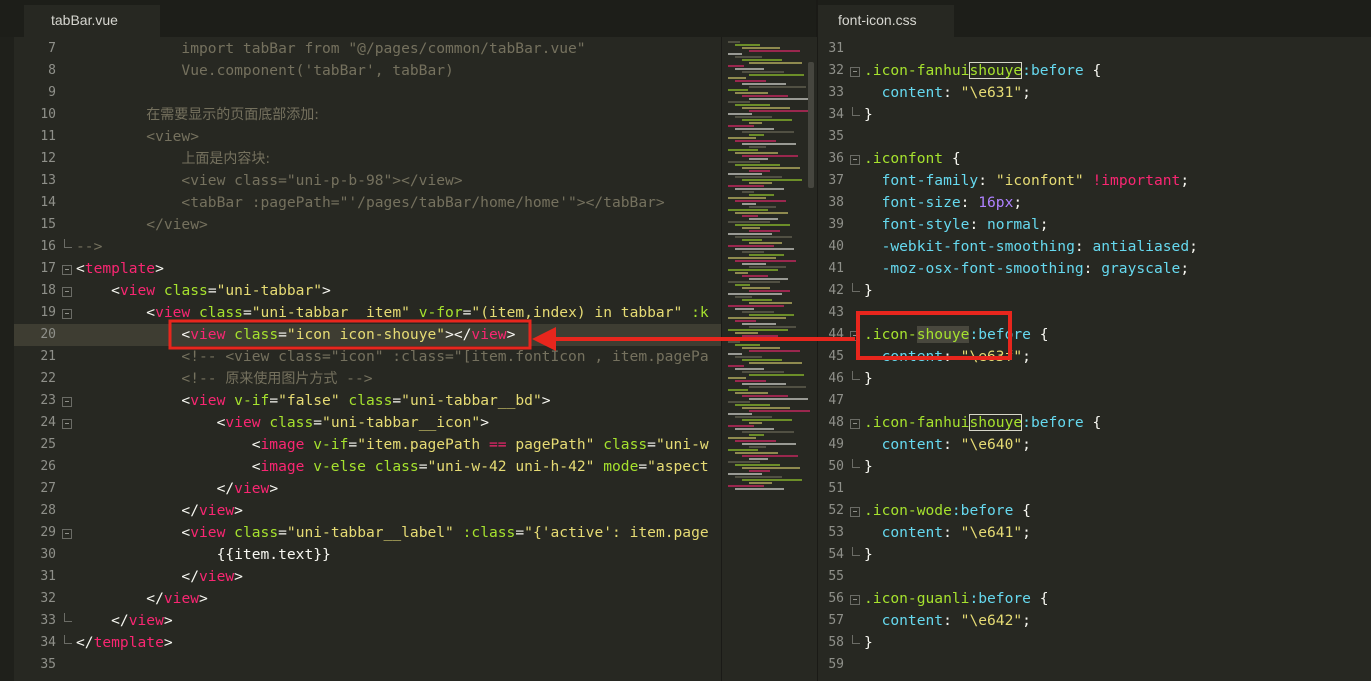  What do you see at coordinates (367, 137) in the screenshot?
I see `code-line: 11 <view>` at bounding box center [367, 137].